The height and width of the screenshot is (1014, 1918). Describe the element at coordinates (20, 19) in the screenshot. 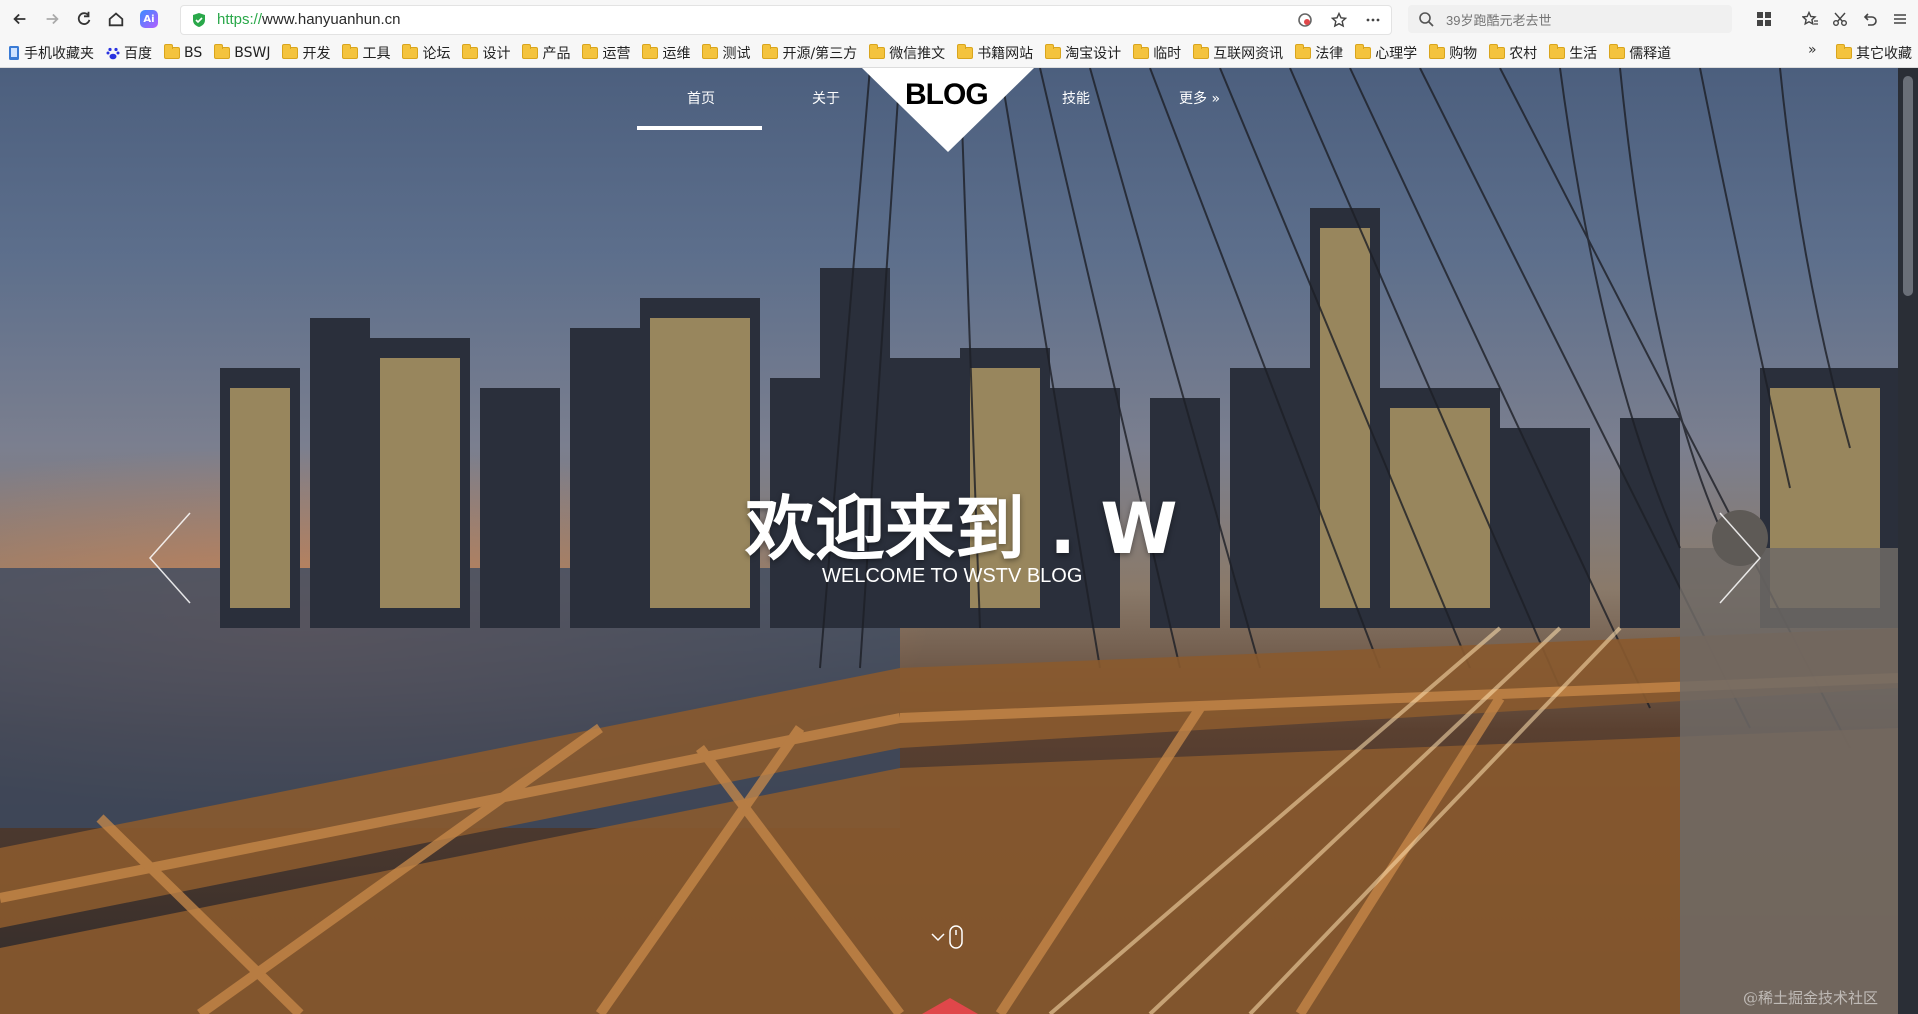

I see `back-arrow-icon` at that location.